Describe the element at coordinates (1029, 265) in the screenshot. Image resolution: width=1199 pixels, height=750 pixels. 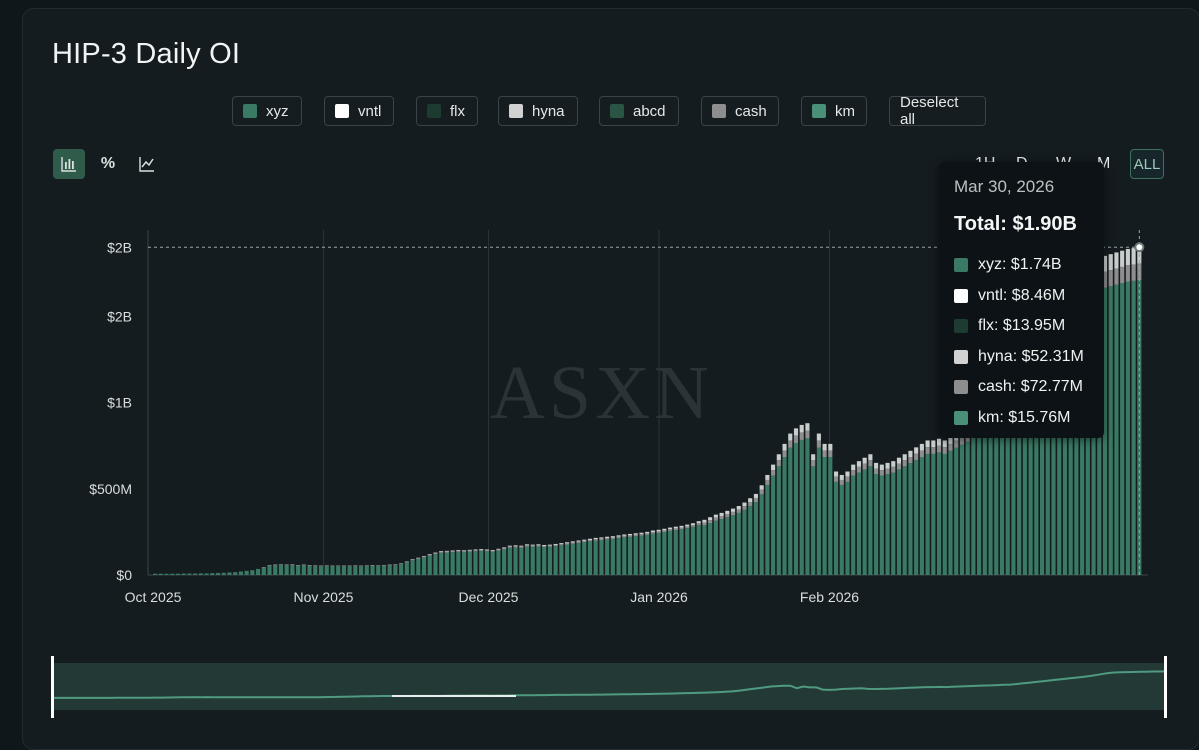
I see `tooltip-row: xyz: $1.74B` at that location.